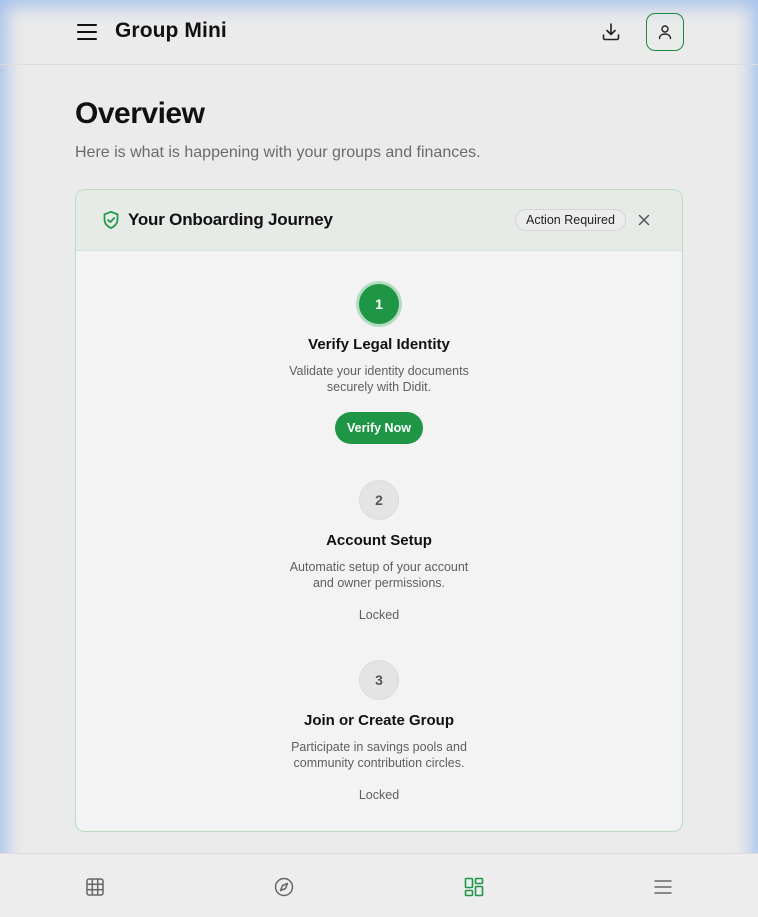 The image size is (758, 917). I want to click on onboarding-card-header: Your Onboarding Journey Action Required, so click(379, 220).